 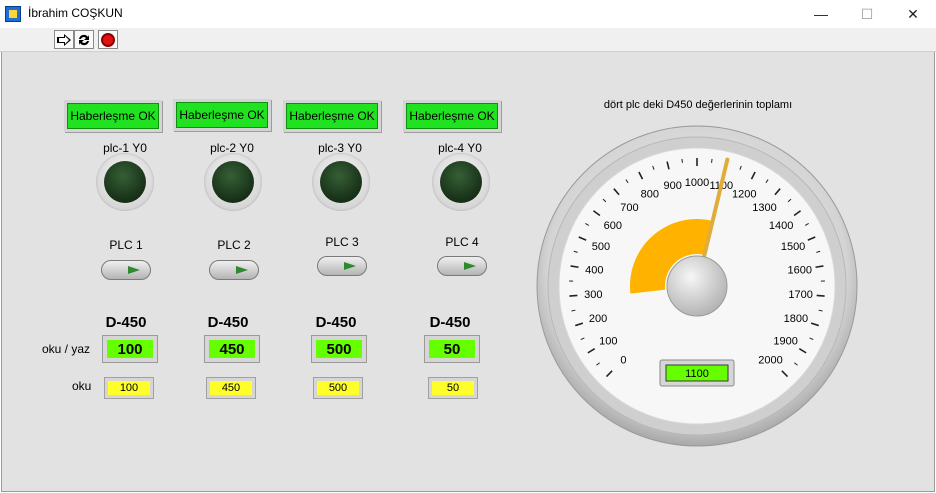 I want to click on d450-indicator-plc2: 450, so click(x=231, y=388).